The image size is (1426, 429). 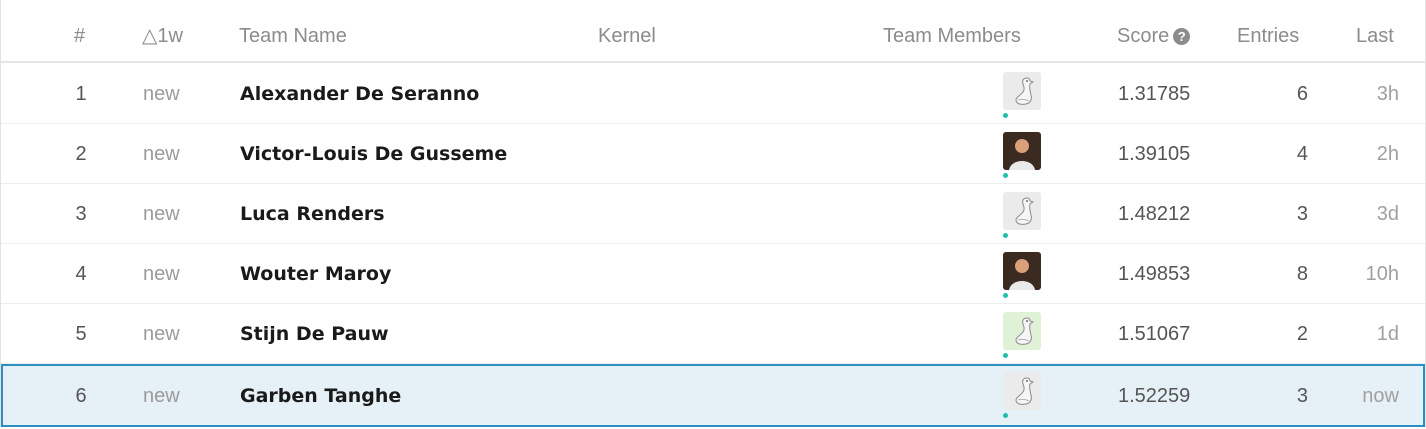 I want to click on header-team-name: Team Name, so click(x=293, y=31).